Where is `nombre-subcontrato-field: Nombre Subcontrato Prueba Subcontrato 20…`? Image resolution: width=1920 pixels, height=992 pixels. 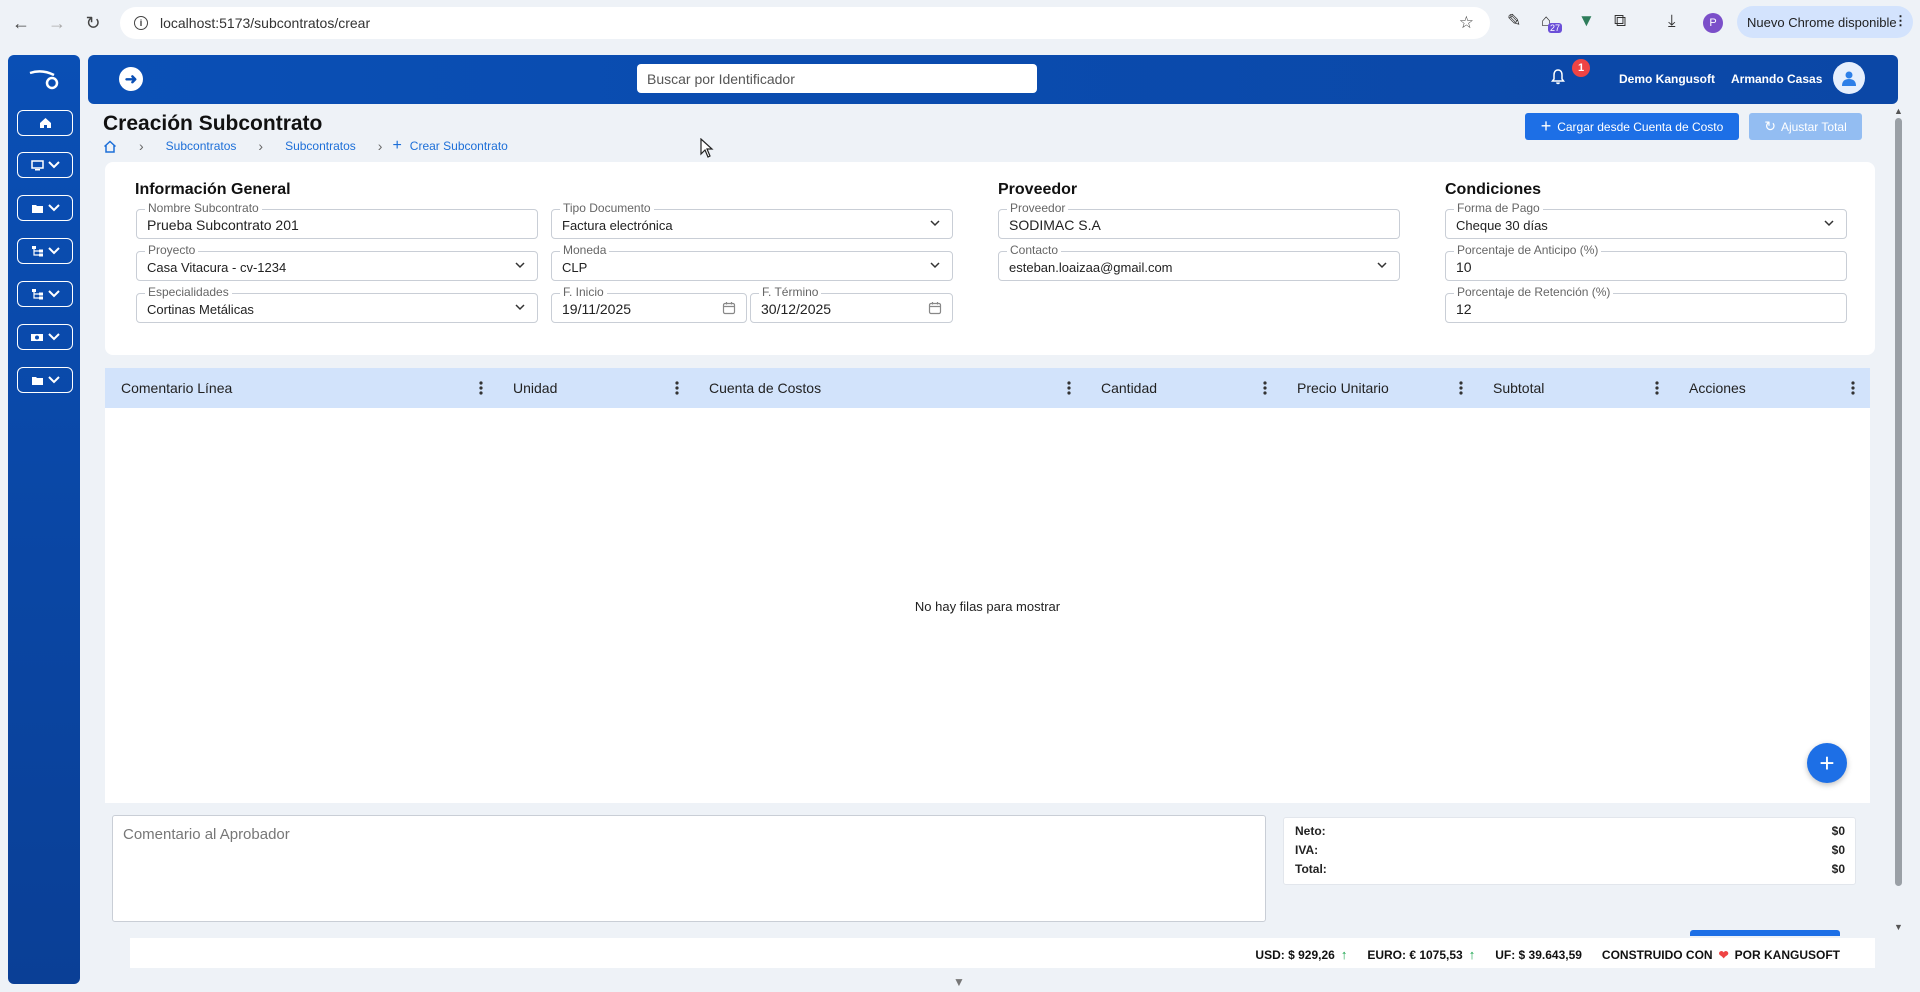 nombre-subcontrato-field: Nombre Subcontrato Prueba Subcontrato 20… is located at coordinates (337, 220).